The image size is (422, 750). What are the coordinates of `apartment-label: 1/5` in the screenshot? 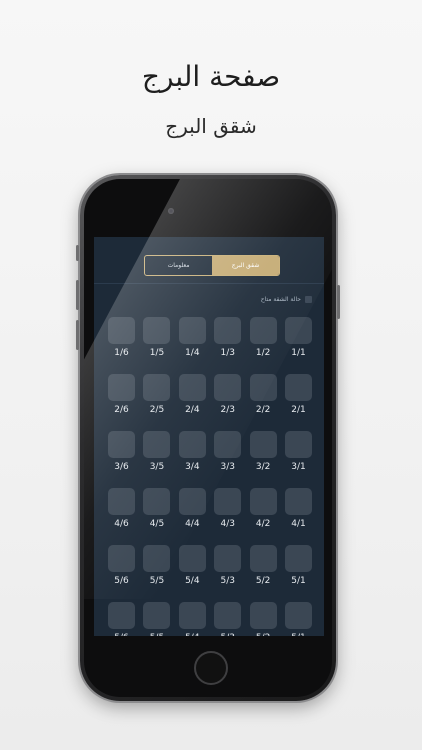 It's located at (157, 353).